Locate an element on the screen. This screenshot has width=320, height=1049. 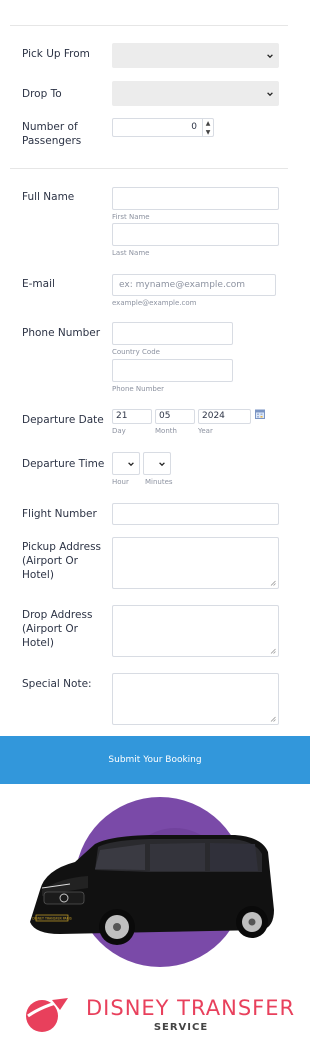
phone-number-input is located at coordinates (172, 370).